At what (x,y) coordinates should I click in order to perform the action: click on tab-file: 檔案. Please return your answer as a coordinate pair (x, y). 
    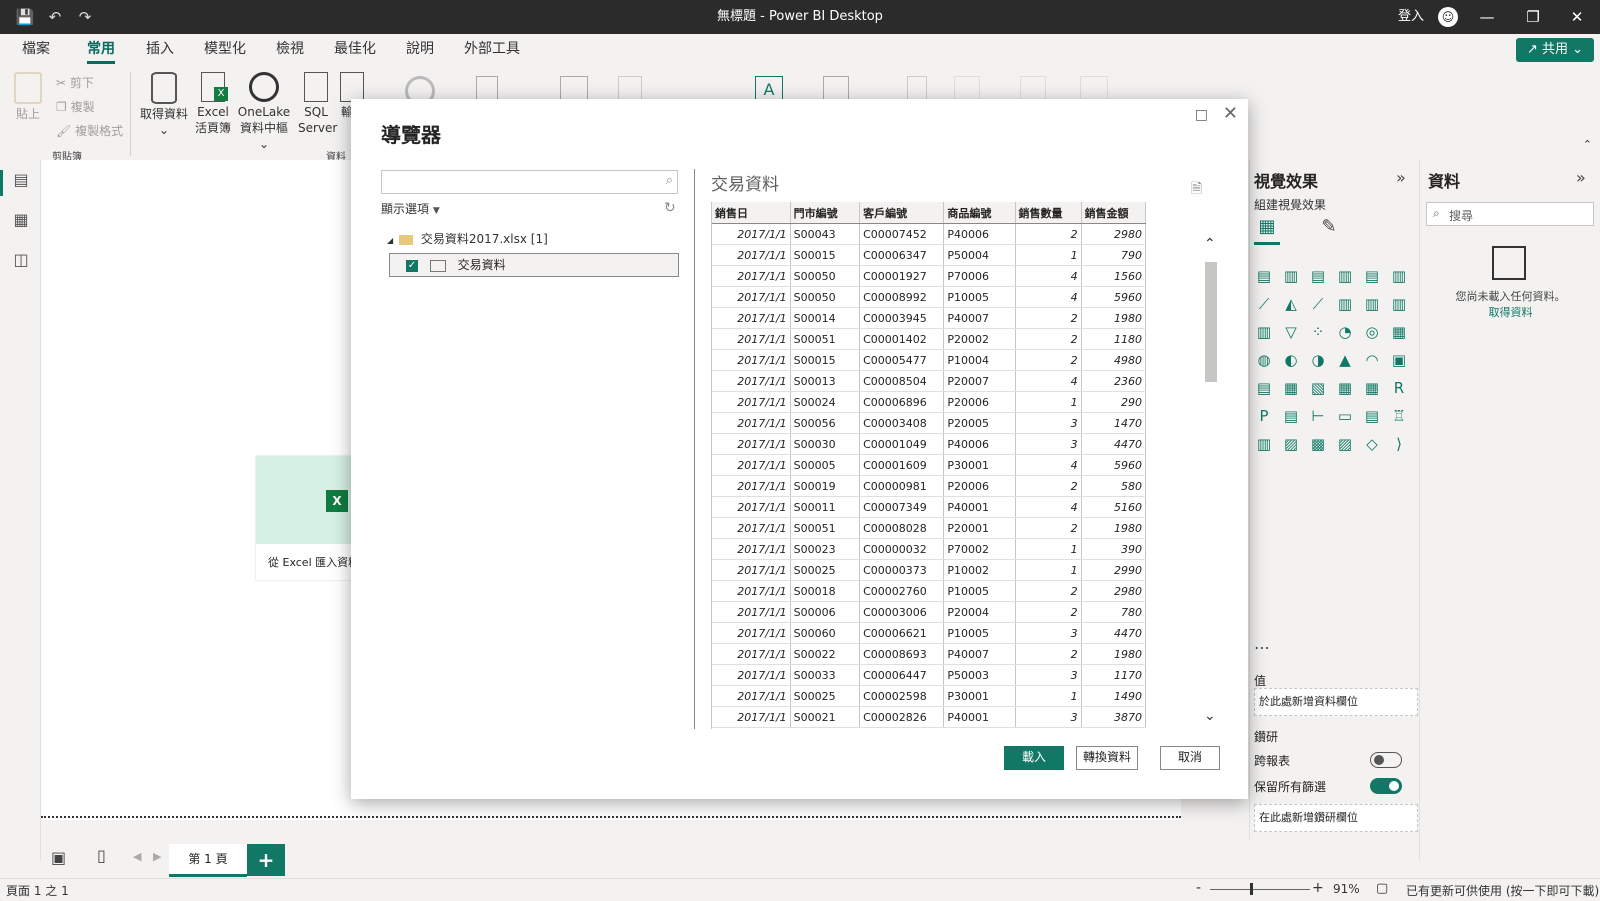
    Looking at the image, I should click on (36, 50).